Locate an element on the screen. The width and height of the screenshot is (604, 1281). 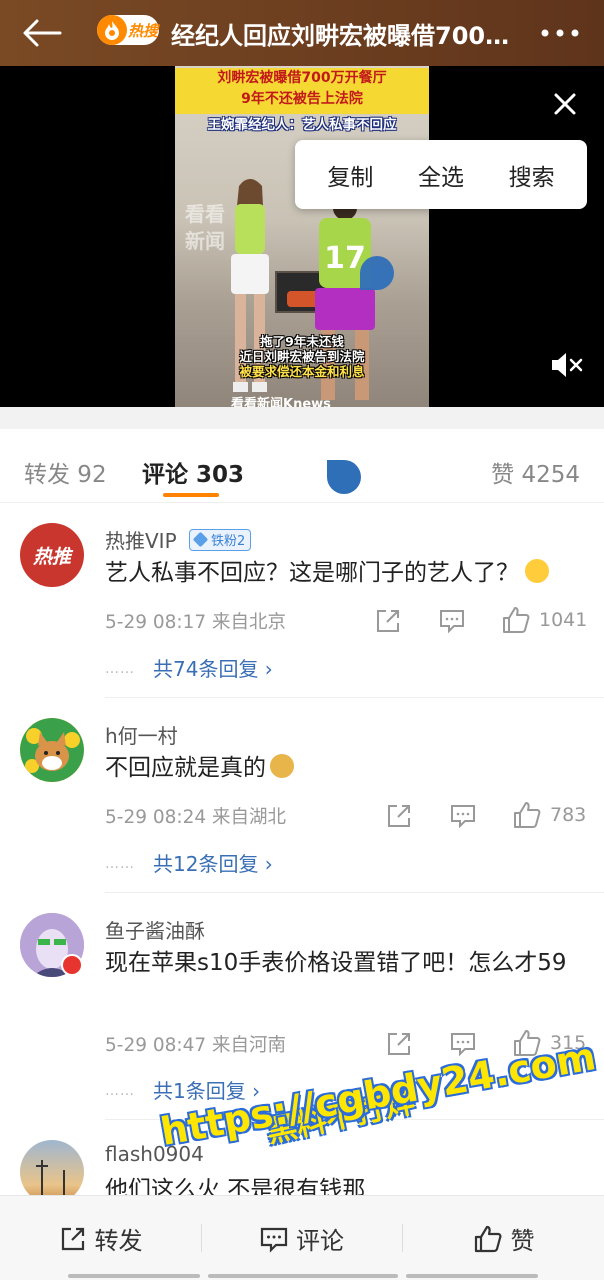
bottom-action-bar: 转发 评论 赞 is located at coordinates (302, 1237).